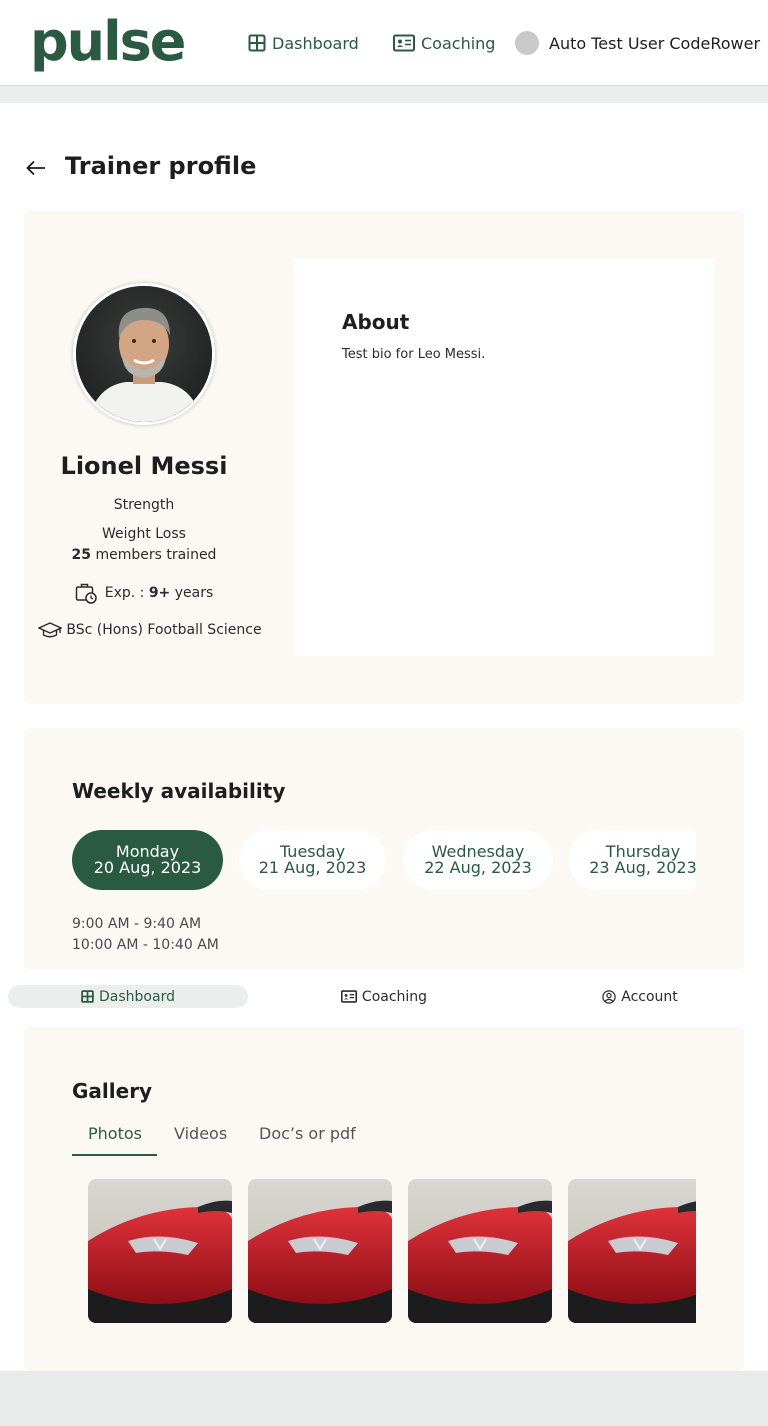  I want to click on nav-dashboard: Dashboard, so click(303, 43).